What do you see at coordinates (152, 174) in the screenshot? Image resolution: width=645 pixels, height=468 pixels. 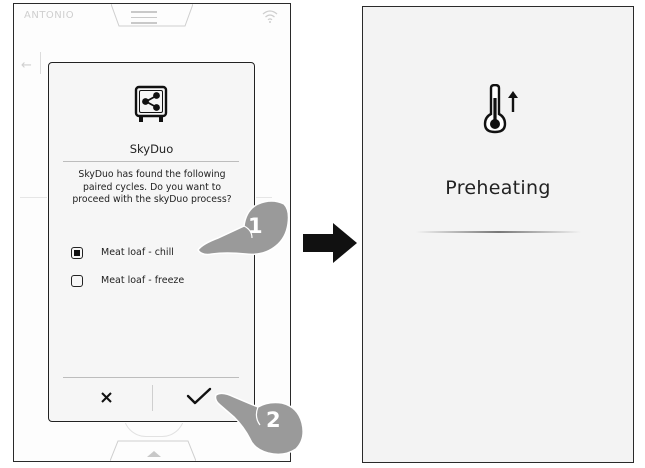 I see `message-line: SkyDuo has found the following` at bounding box center [152, 174].